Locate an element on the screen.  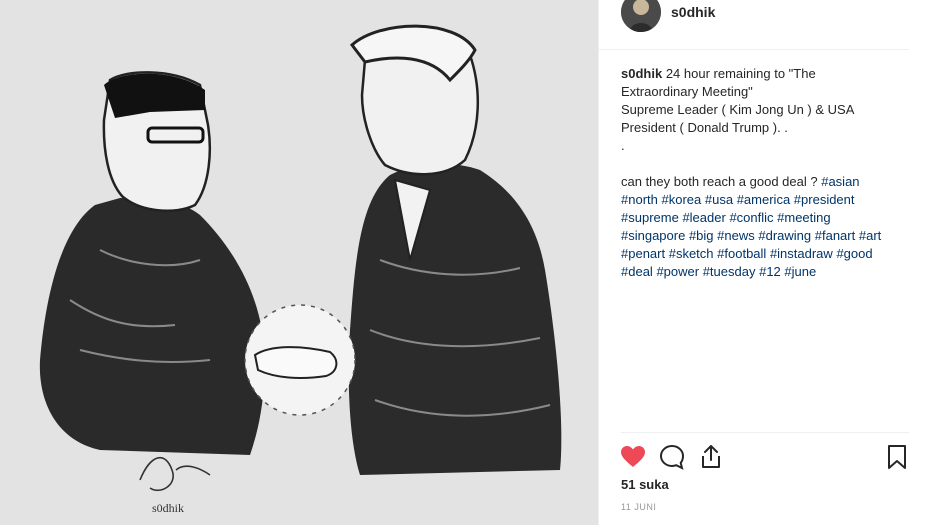
post-date: 11 JUNI is located at coordinates (638, 507).